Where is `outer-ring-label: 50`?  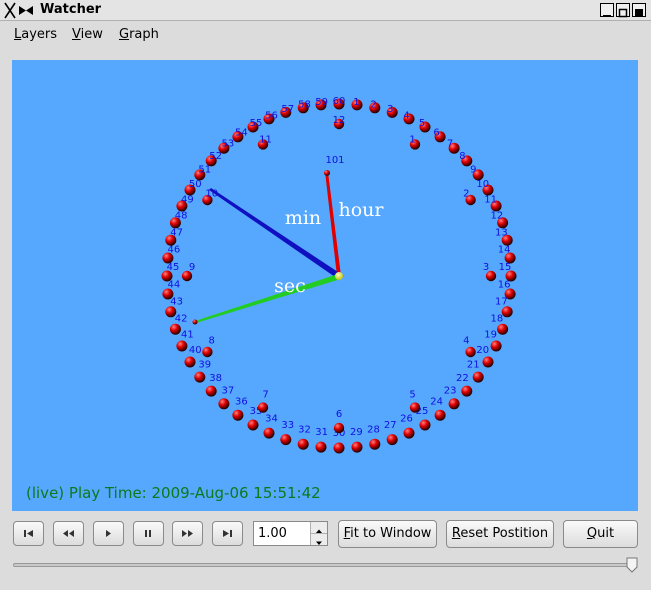 outer-ring-label: 50 is located at coordinates (195, 184).